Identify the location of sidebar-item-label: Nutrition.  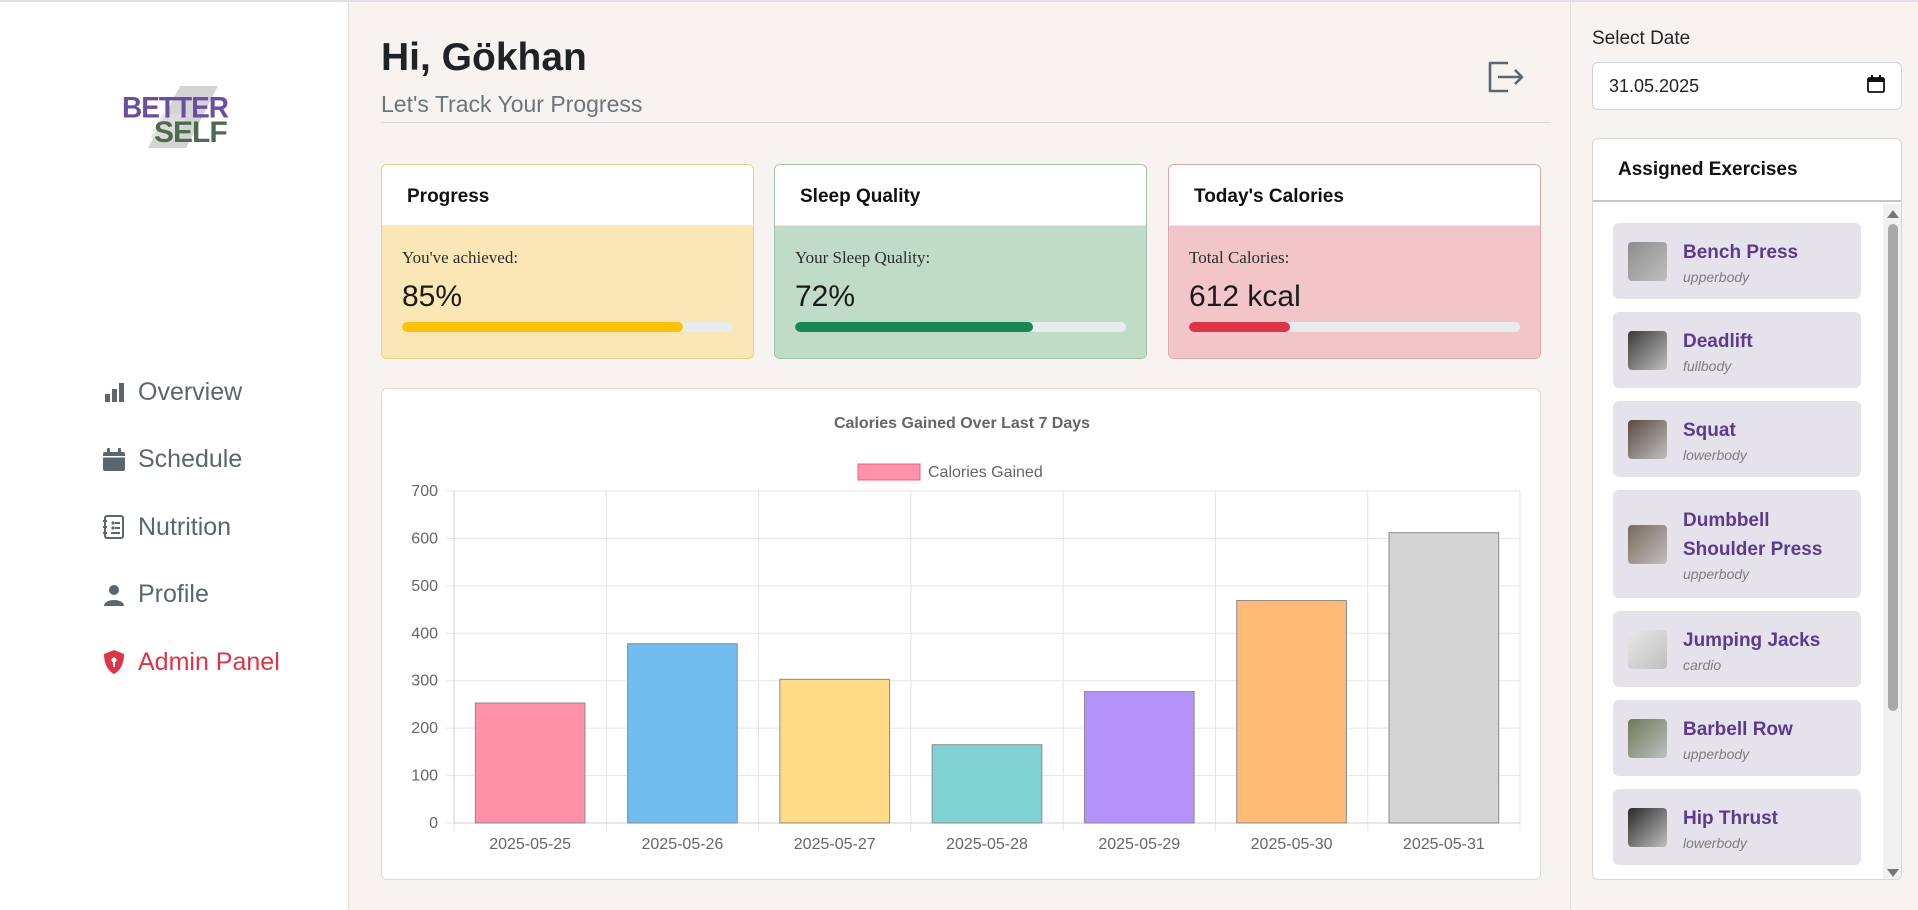
(185, 526).